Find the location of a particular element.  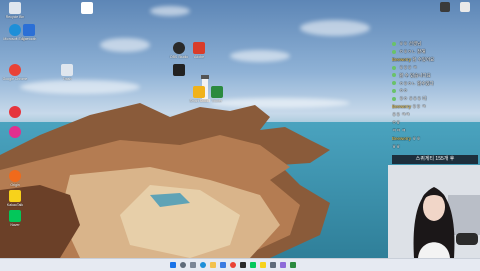

desktop-icon: Trash is located at coordinates (67, 72).